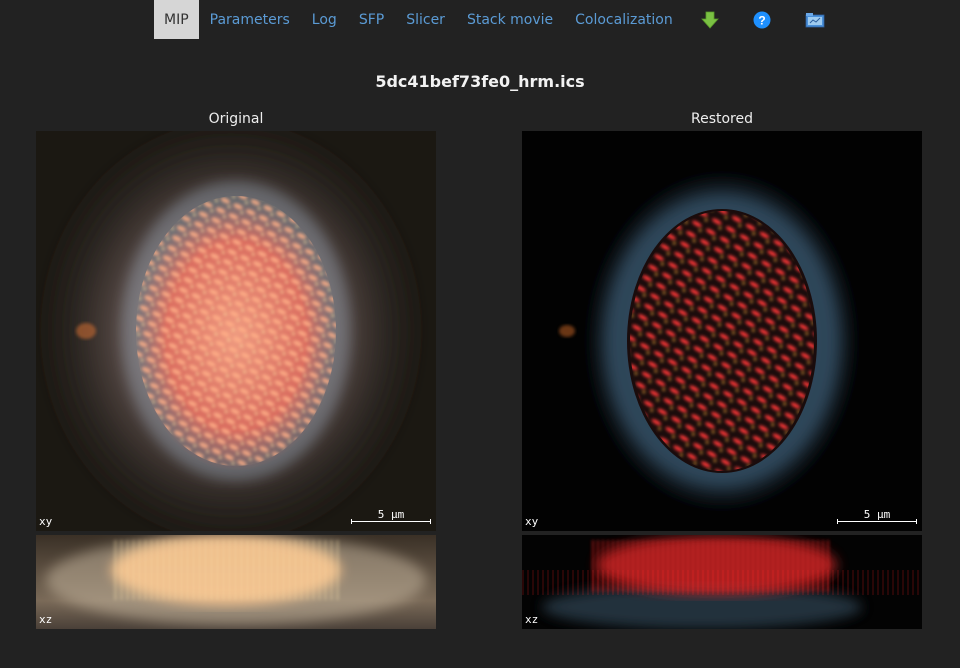 This screenshot has height=668, width=960. I want to click on restored-xz-image, so click(722, 582).